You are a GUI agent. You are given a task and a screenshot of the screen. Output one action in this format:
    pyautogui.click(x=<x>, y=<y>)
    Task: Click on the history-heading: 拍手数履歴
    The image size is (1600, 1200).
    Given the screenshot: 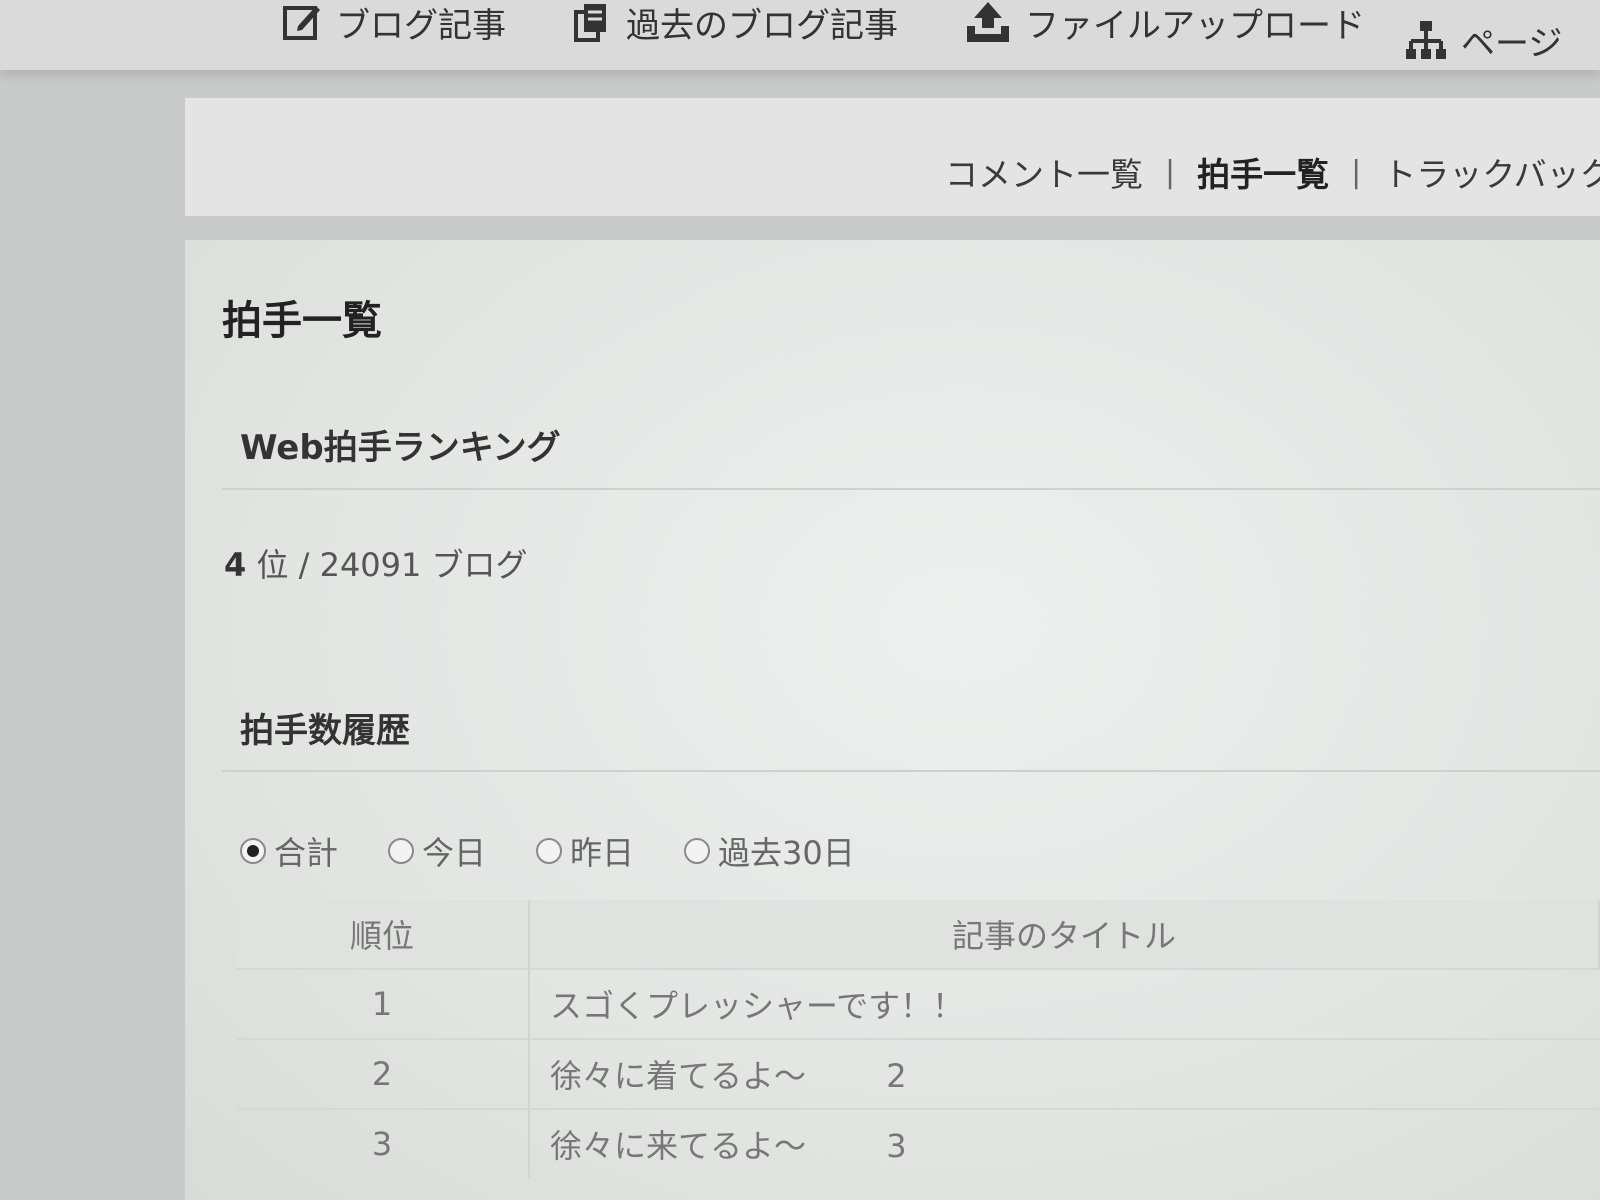 What is the action you would take?
    pyautogui.click(x=325, y=731)
    